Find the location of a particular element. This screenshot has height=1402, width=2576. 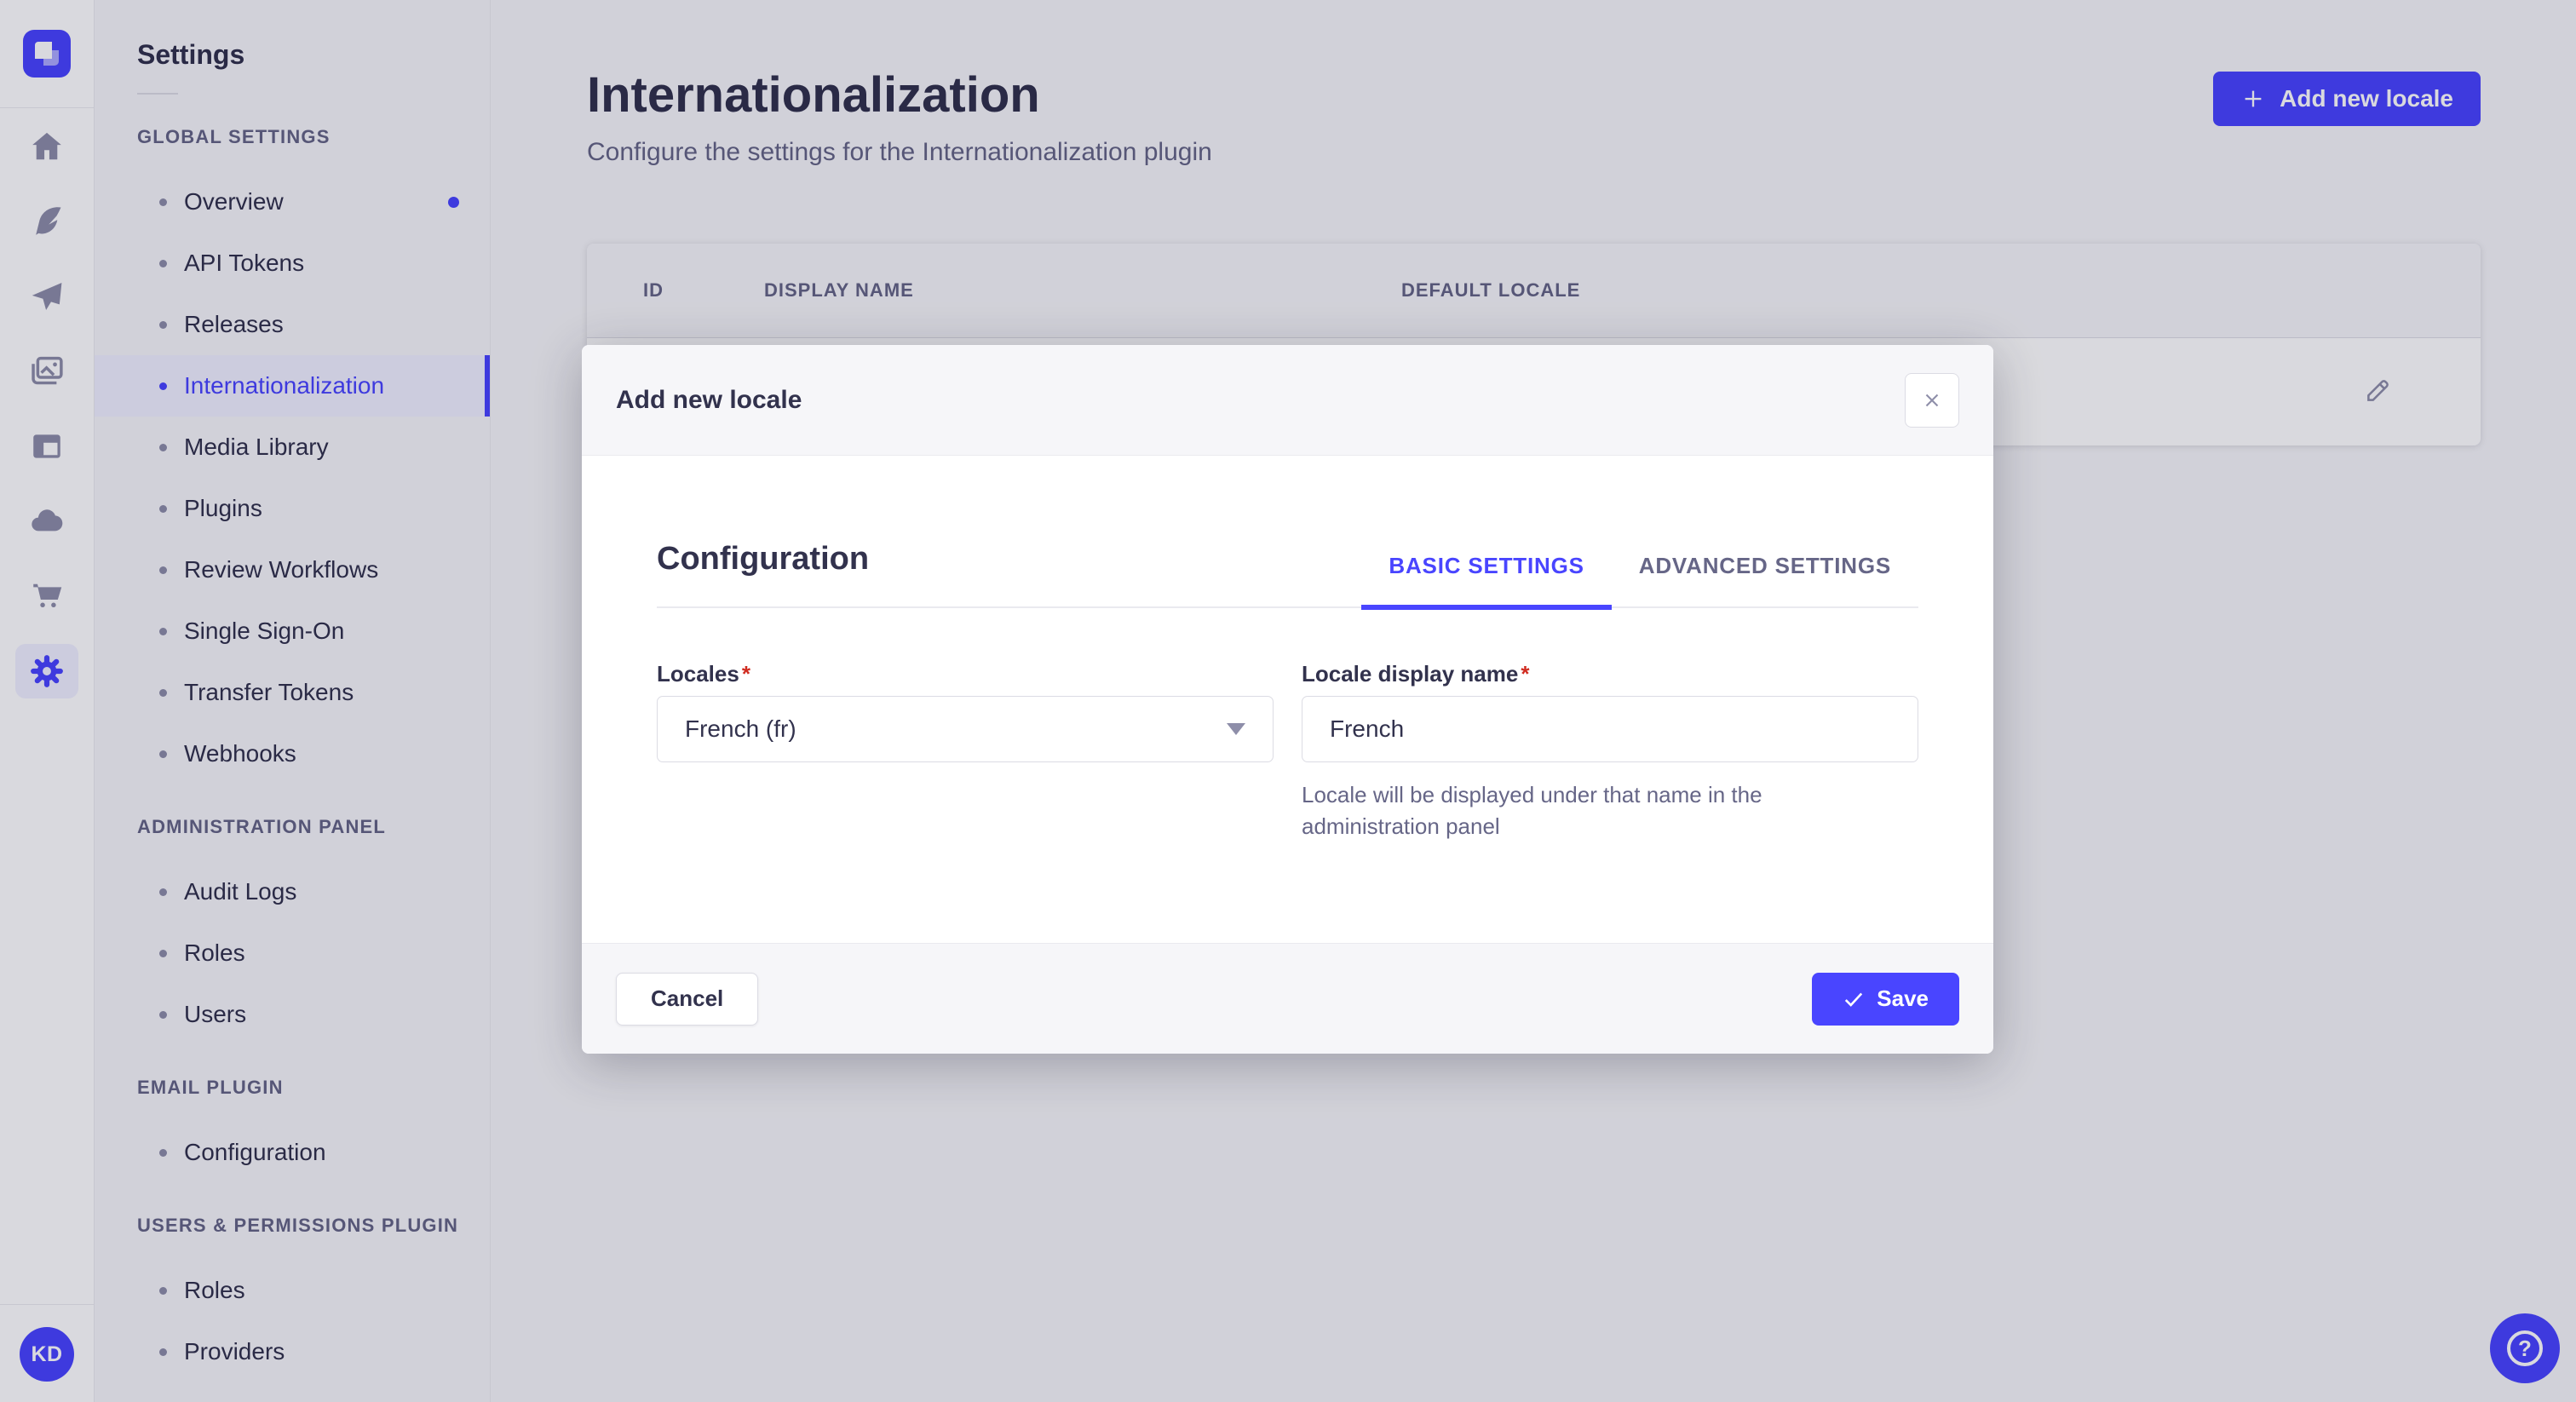

modal-title: Add new locale is located at coordinates (709, 399).